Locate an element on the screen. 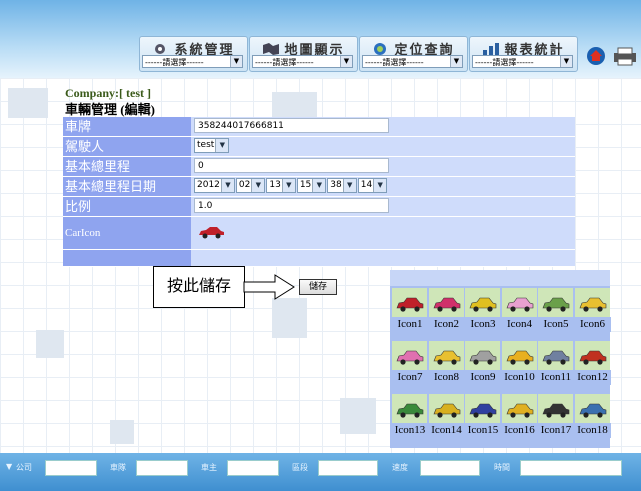 Image resolution: width=641 pixels, height=491 pixels. car-icon-option: Icon4 is located at coordinates (519, 310).